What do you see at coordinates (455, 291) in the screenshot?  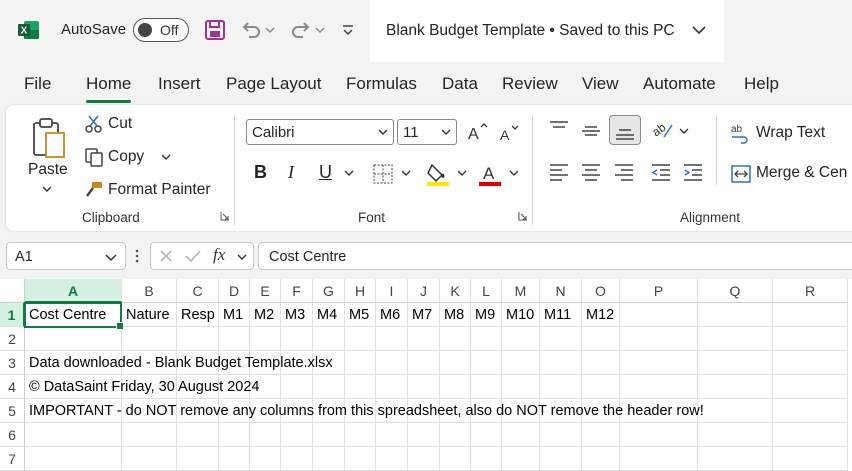 I see `column-header-k: K` at bounding box center [455, 291].